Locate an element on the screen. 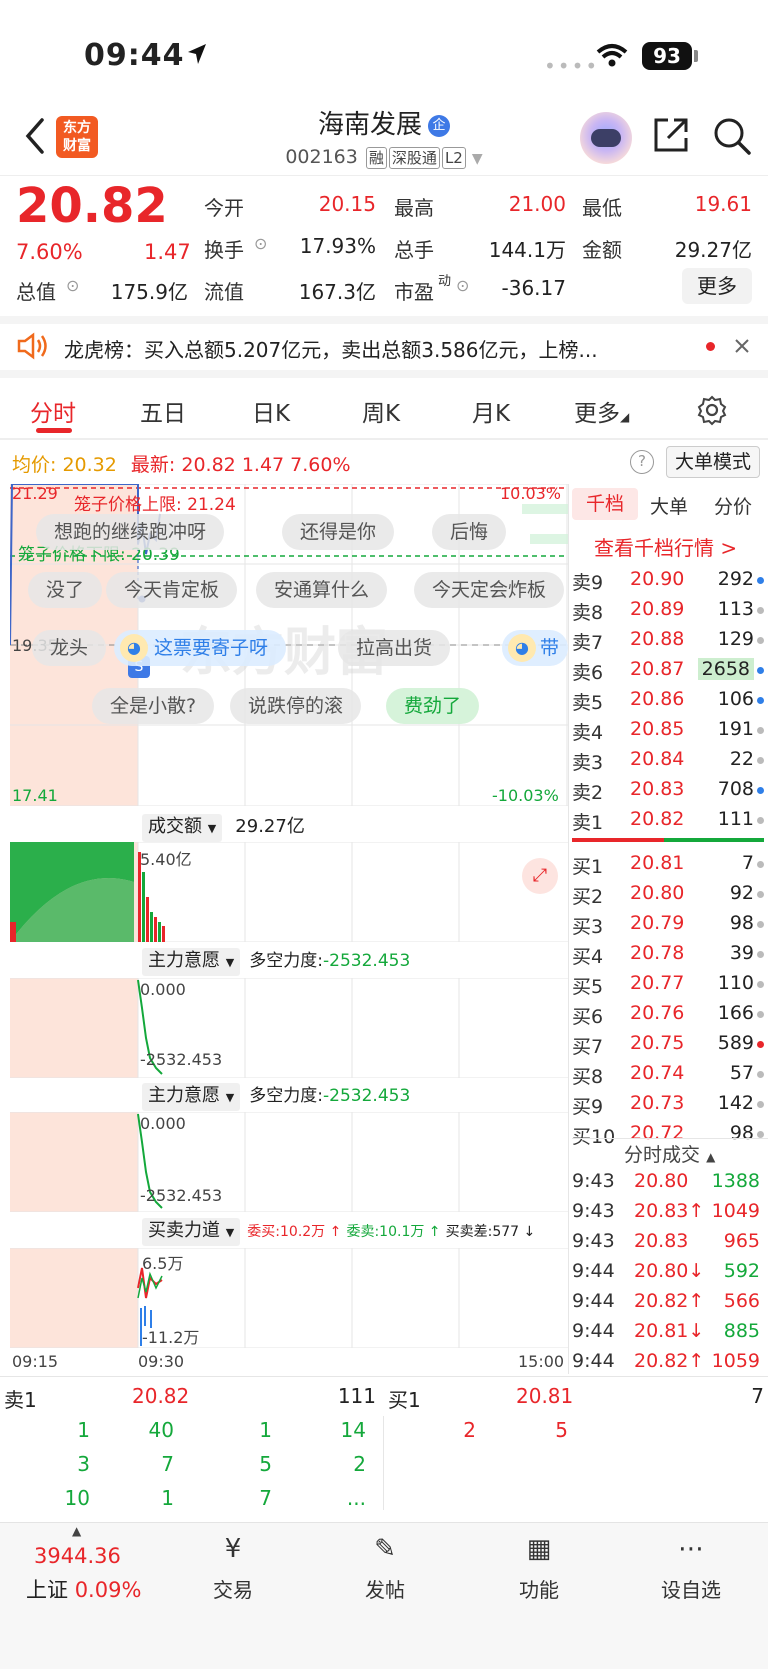 This screenshot has width=768, height=1669. danmaku-item: 龙头 is located at coordinates (69, 648).